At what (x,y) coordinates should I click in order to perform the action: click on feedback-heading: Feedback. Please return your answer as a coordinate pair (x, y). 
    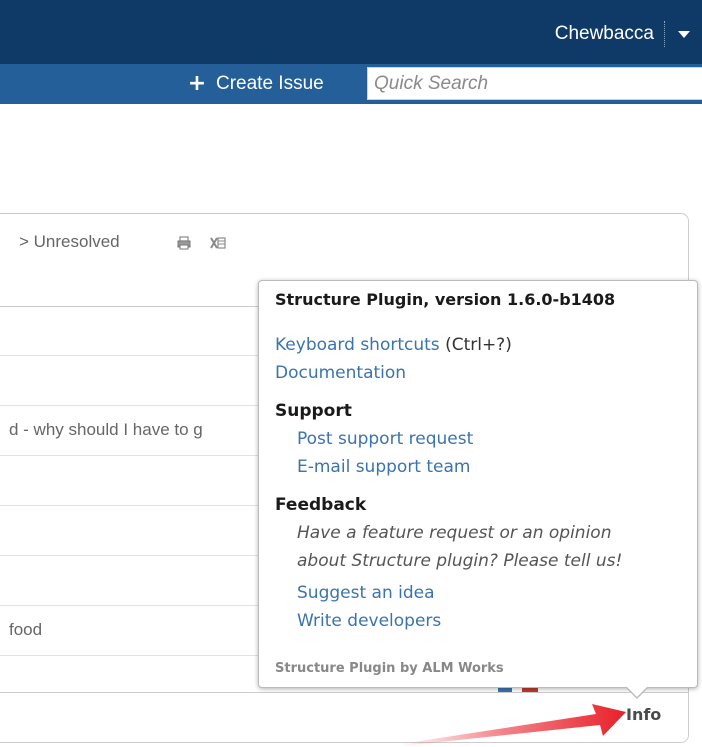
    Looking at the image, I should click on (321, 505).